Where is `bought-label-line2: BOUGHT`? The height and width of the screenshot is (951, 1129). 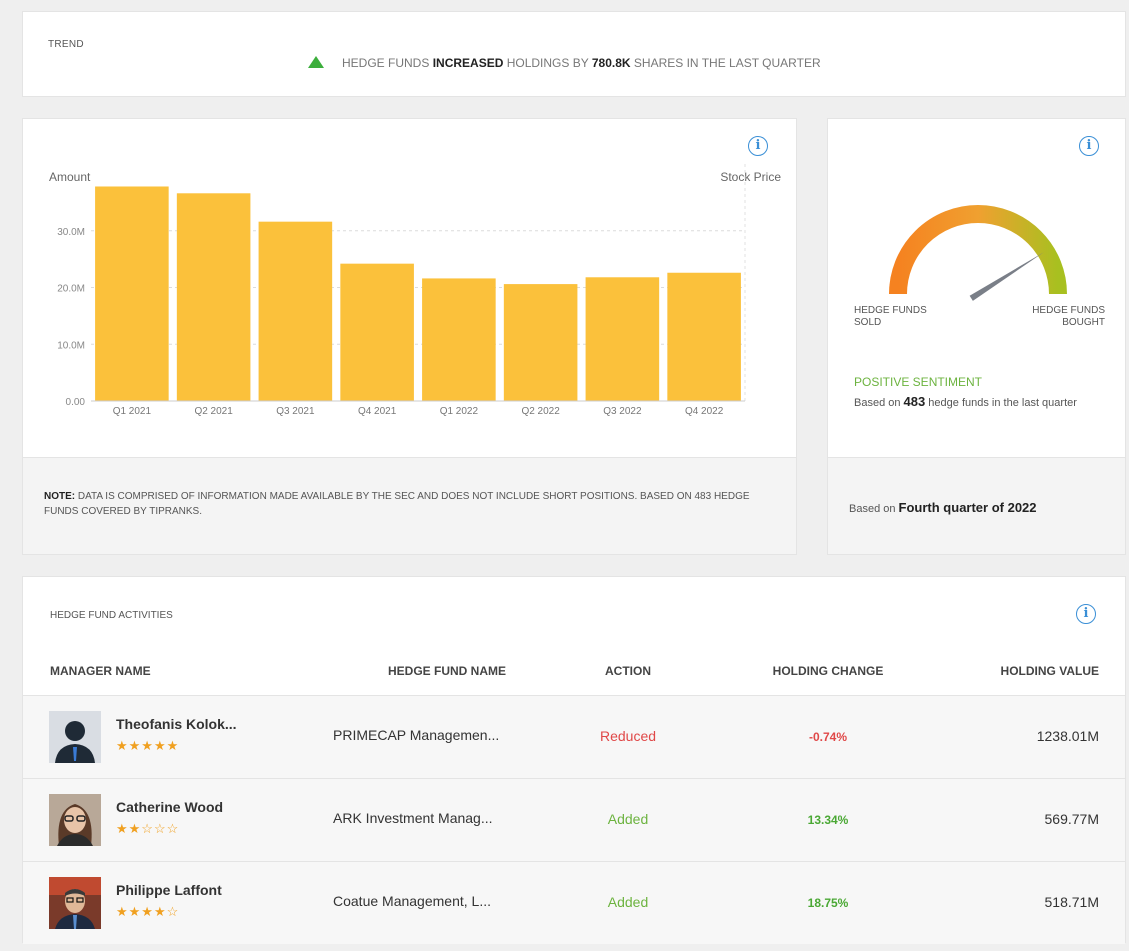
bought-label-line2: BOUGHT is located at coordinates (1083, 322).